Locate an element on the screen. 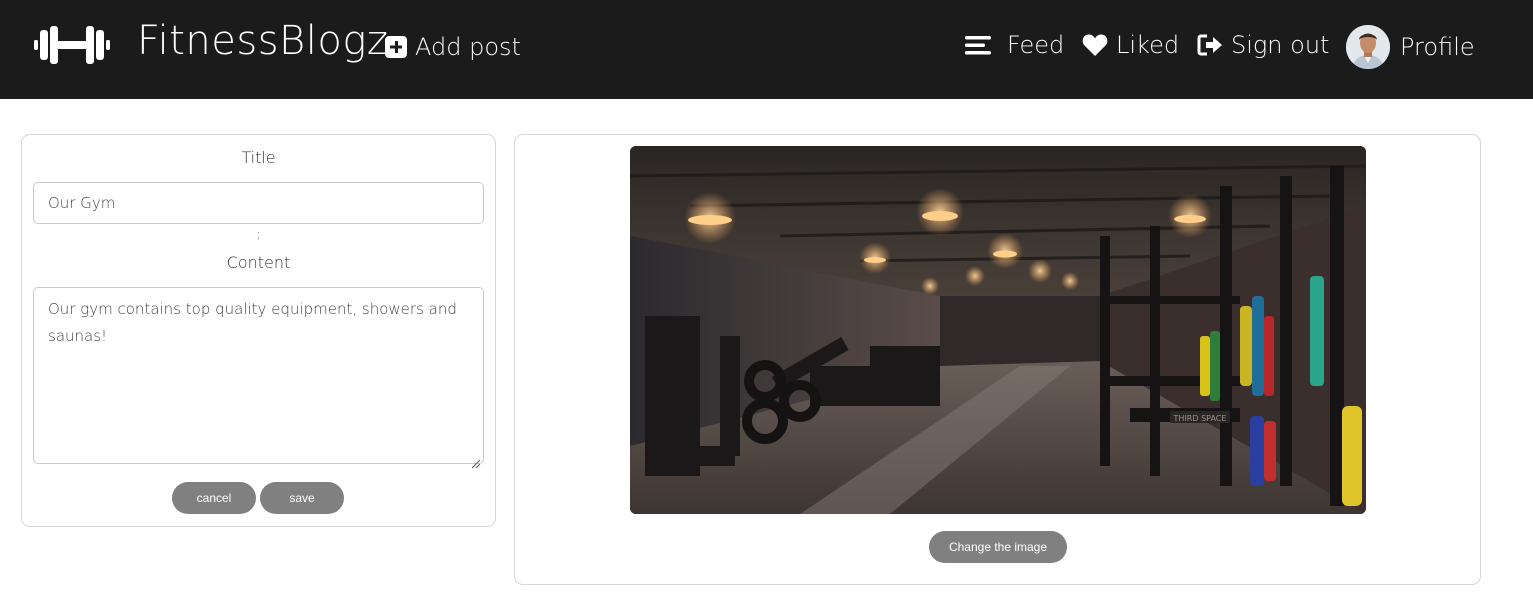 The width and height of the screenshot is (1533, 599). plus-square-icon is located at coordinates (396, 47).